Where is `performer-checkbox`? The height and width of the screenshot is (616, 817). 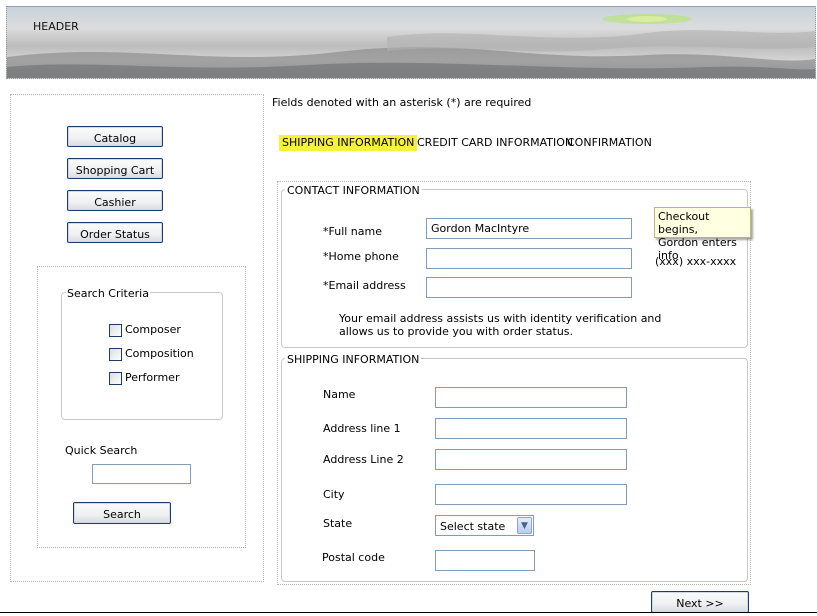
performer-checkbox is located at coordinates (115, 378).